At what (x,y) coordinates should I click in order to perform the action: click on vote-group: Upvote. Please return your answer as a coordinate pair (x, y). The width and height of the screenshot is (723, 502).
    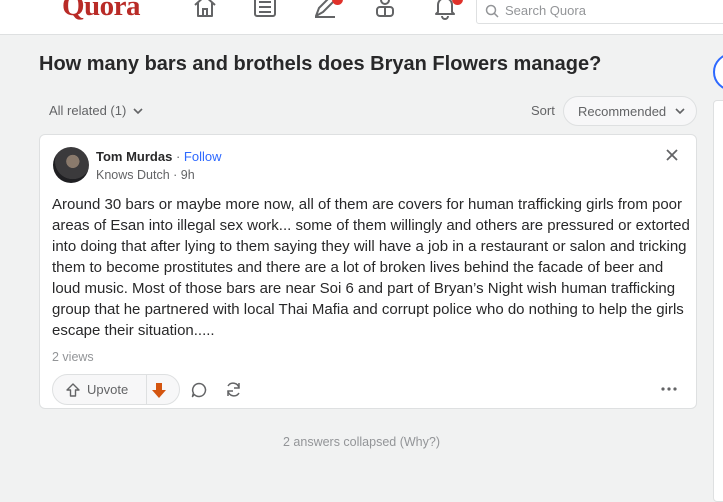
    Looking at the image, I should click on (116, 389).